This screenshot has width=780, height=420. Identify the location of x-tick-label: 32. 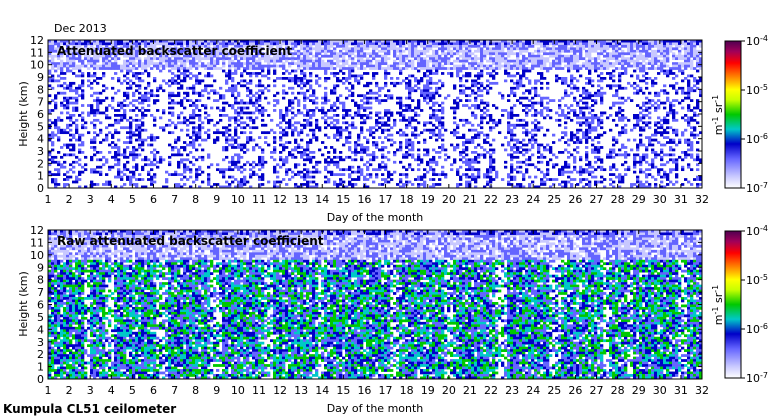
(702, 199).